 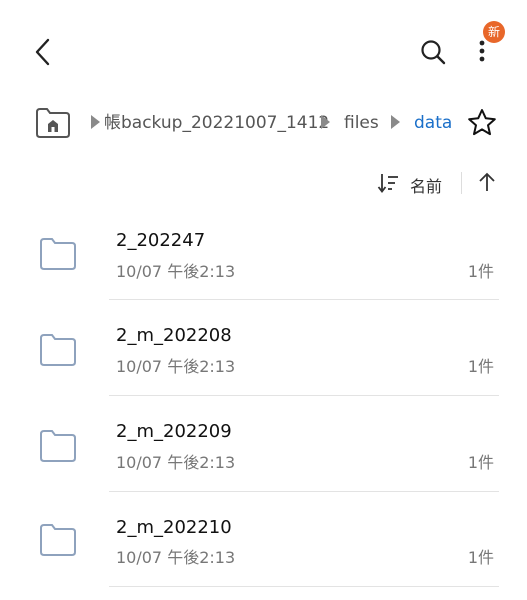 What do you see at coordinates (174, 527) in the screenshot?
I see `folder-name: 2_m_202210` at bounding box center [174, 527].